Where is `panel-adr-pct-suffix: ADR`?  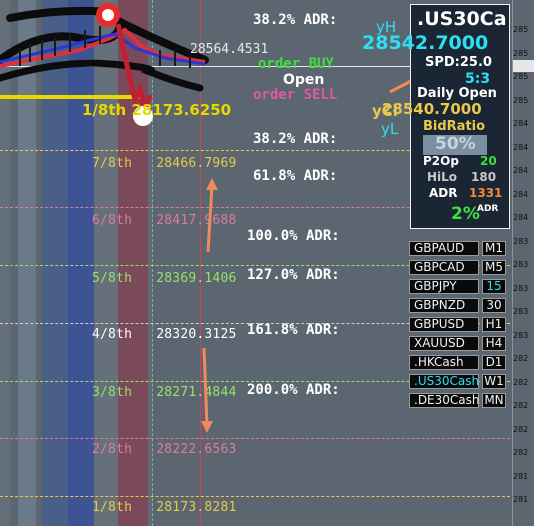 panel-adr-pct-suffix: ADR is located at coordinates (488, 209).